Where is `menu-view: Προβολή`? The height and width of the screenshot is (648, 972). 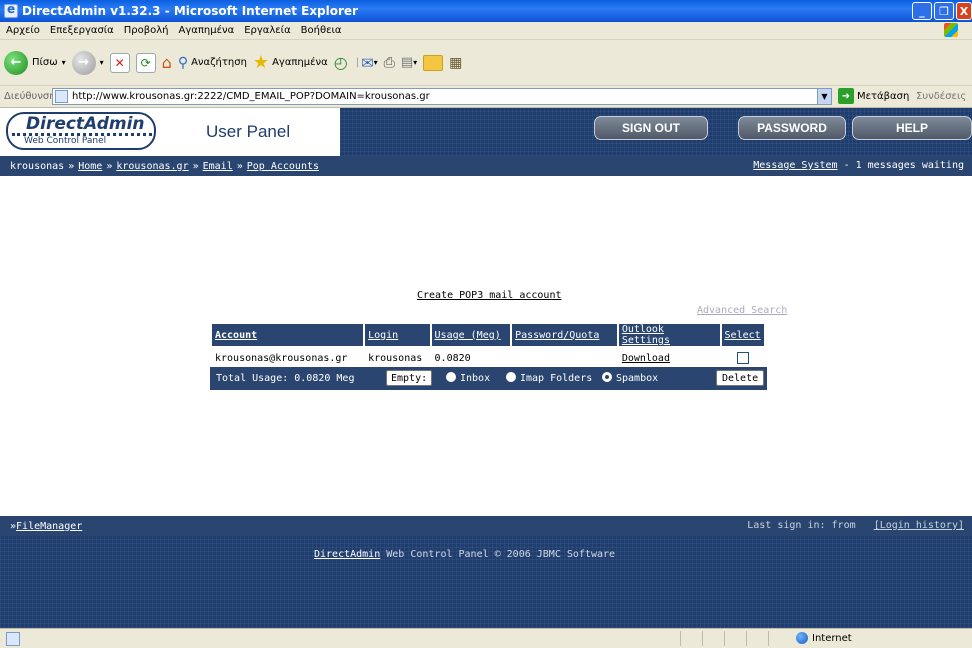
menu-view: Προβολή is located at coordinates (146, 30).